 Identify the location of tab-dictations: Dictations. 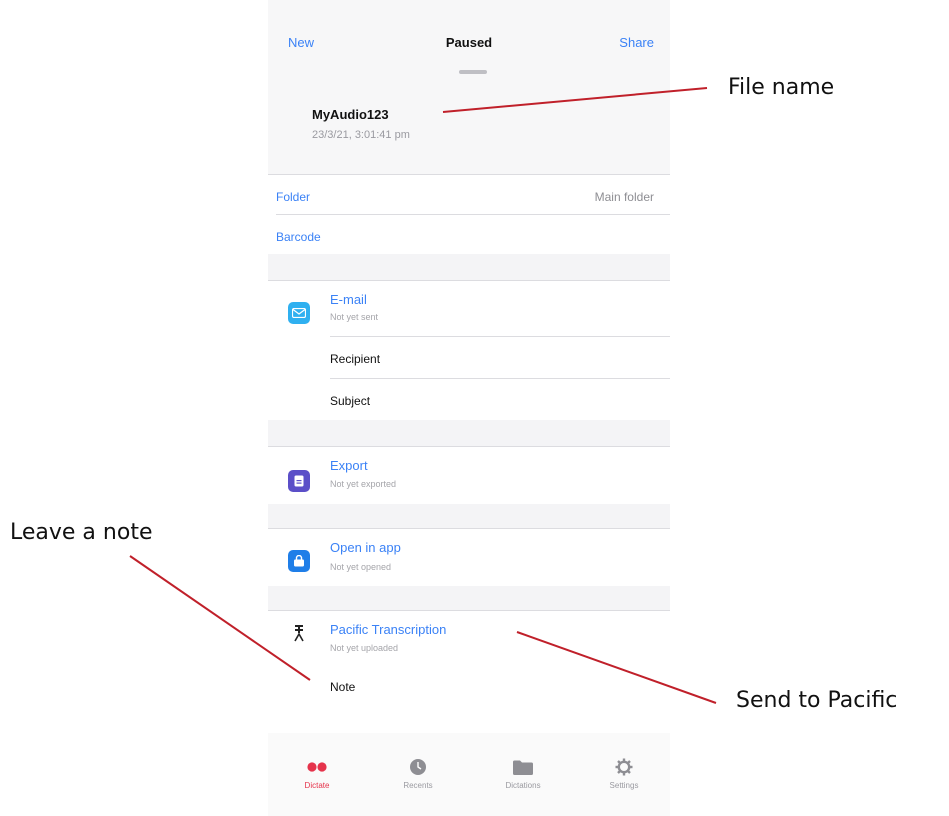
(523, 773).